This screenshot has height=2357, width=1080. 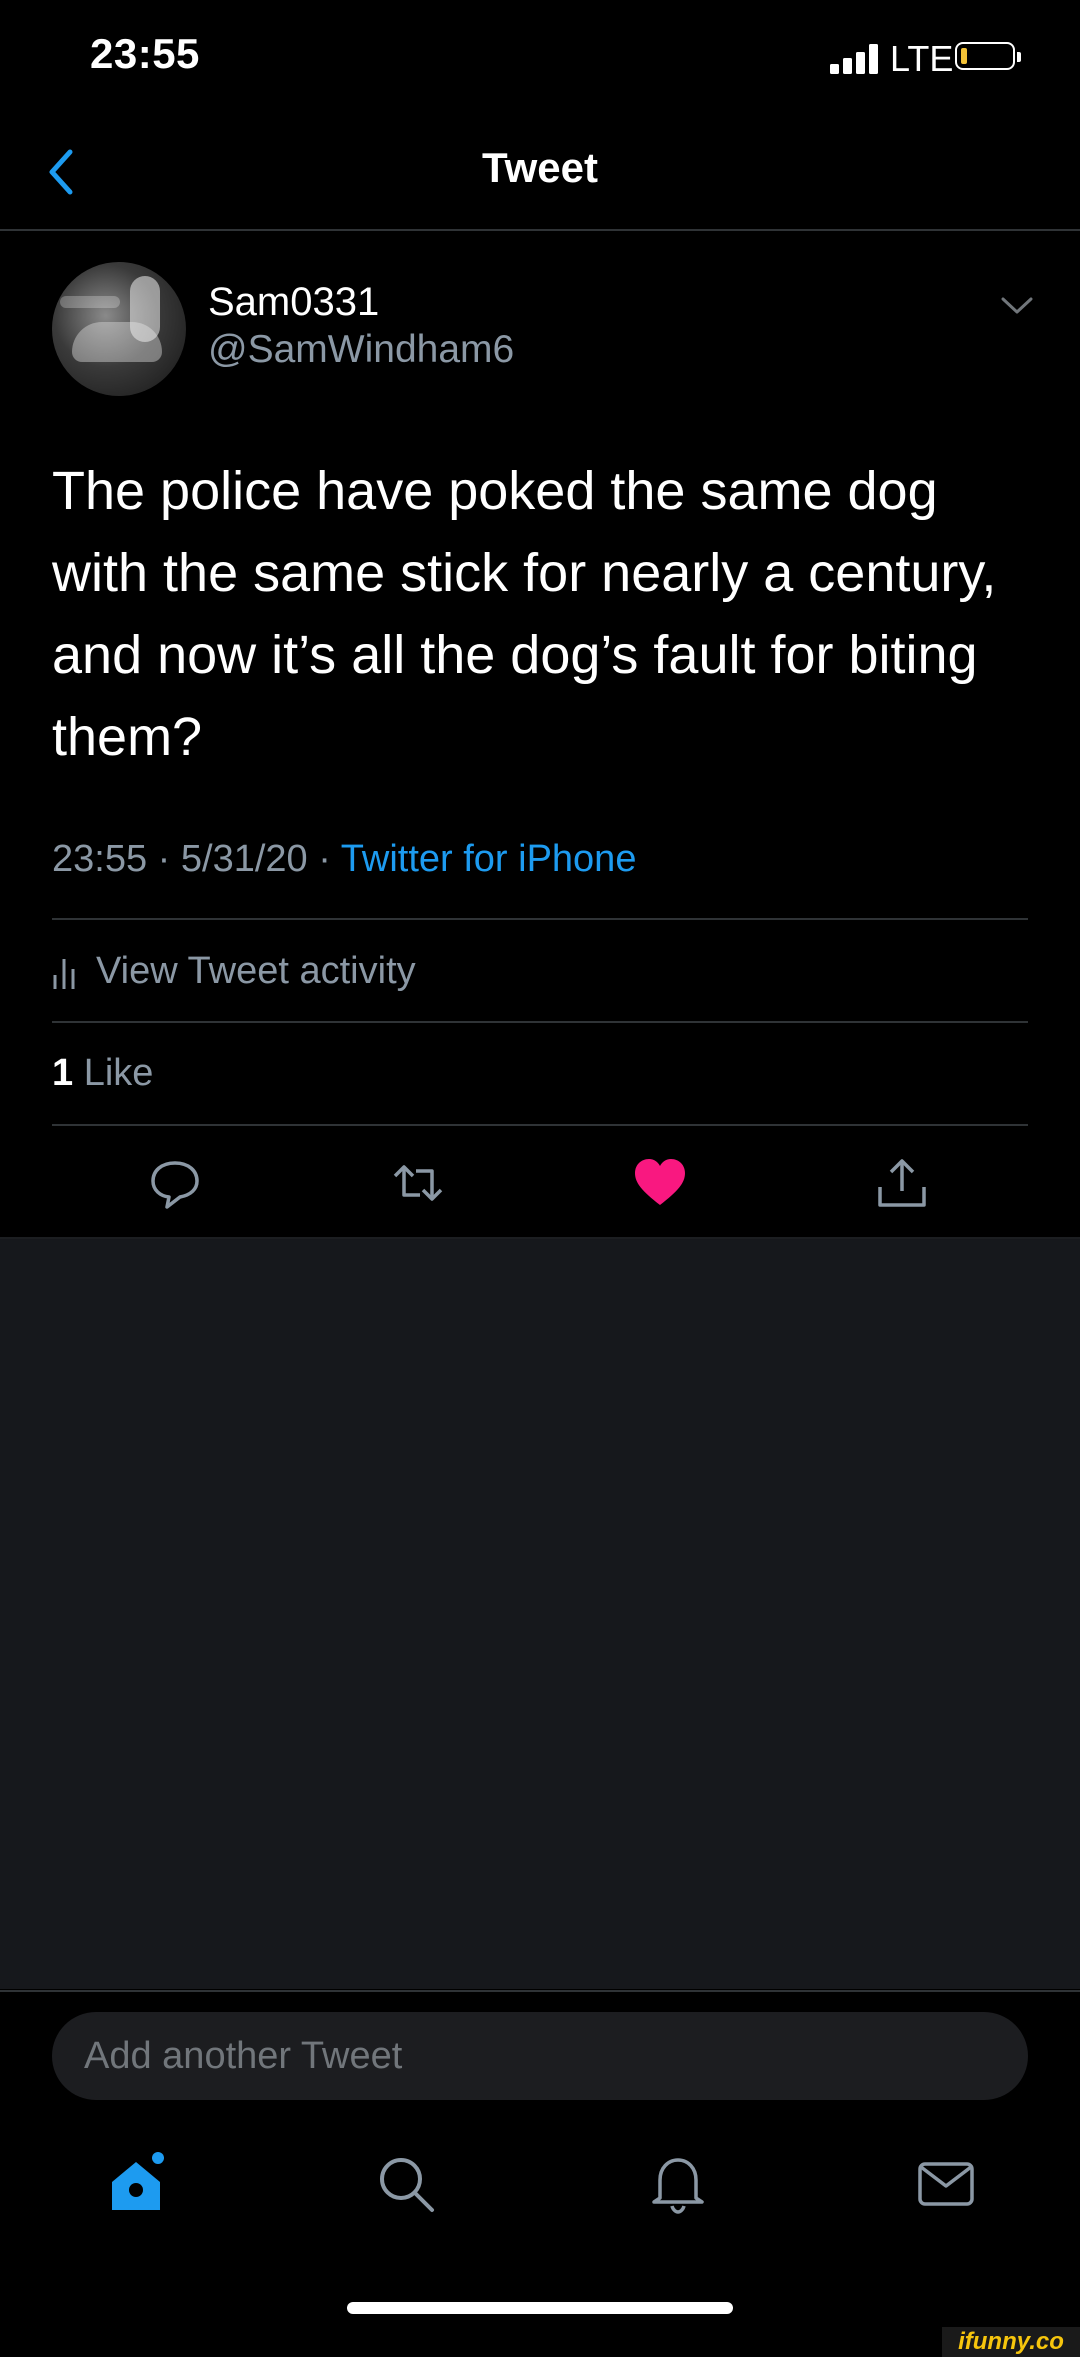 I want to click on tab-messages, so click(x=946, y=2184).